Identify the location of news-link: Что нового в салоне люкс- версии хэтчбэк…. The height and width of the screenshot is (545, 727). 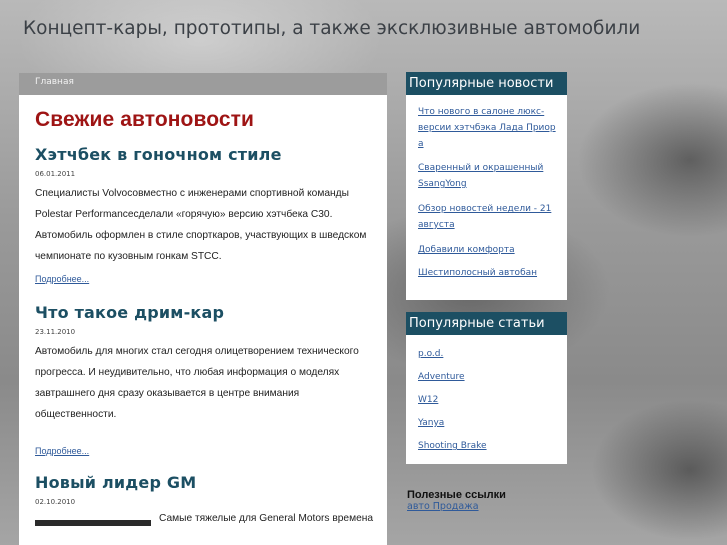
(486, 128).